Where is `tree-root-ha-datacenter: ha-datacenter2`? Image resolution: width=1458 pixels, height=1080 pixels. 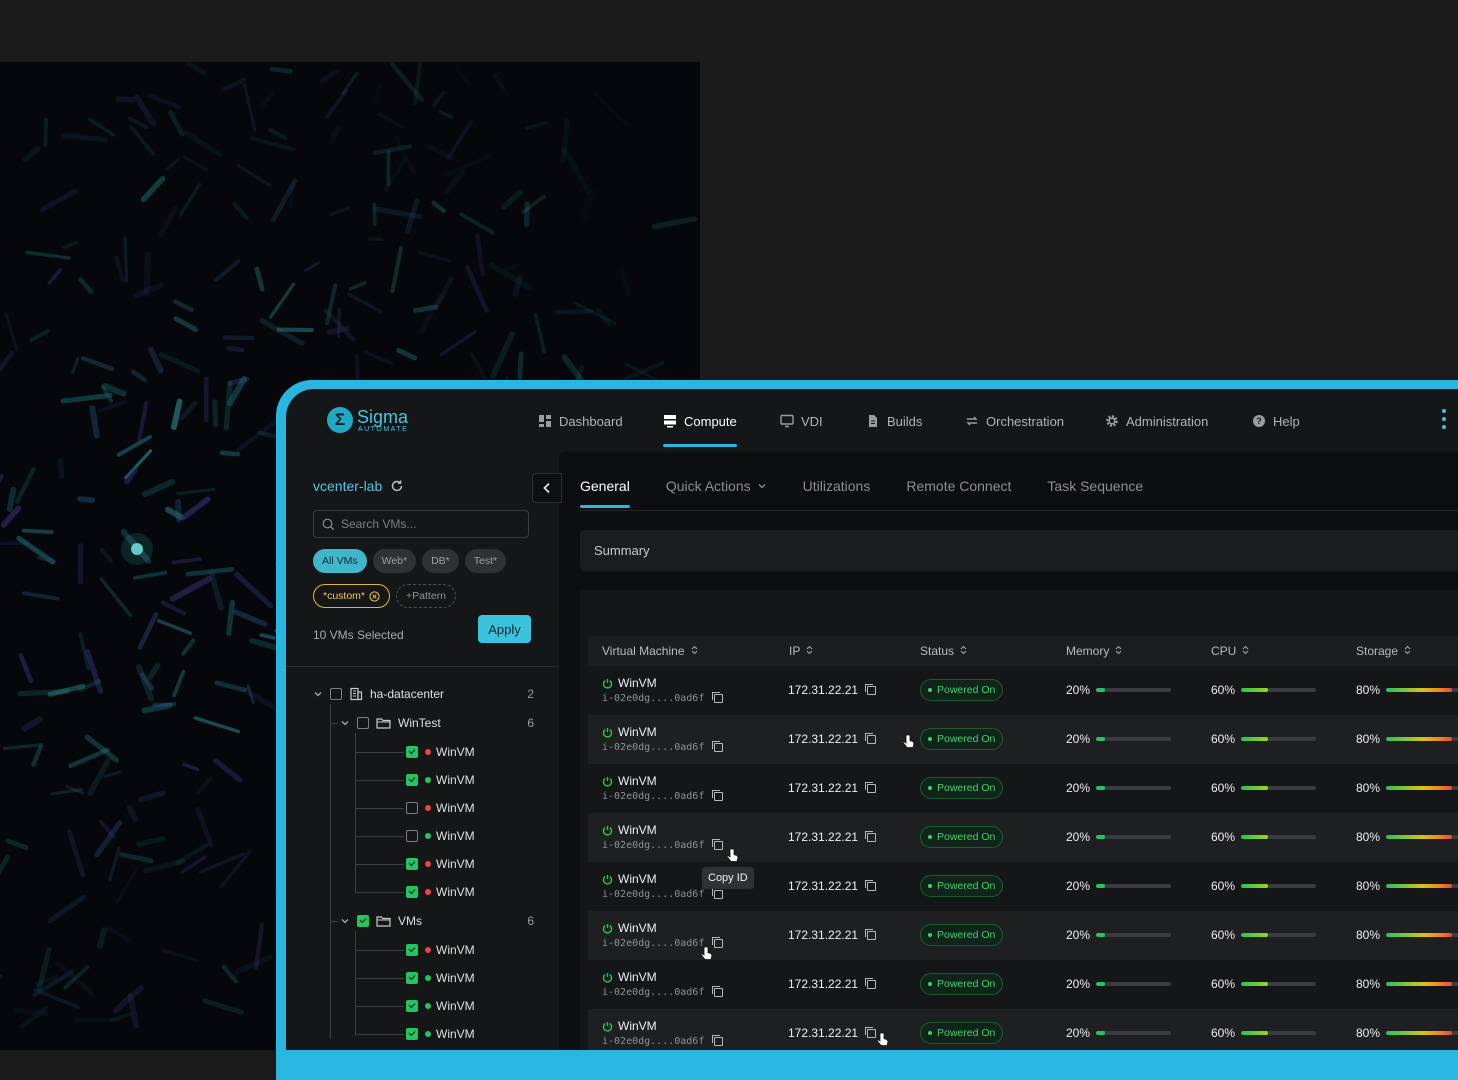
tree-root-ha-datacenter: ha-datacenter2 is located at coordinates (423, 694).